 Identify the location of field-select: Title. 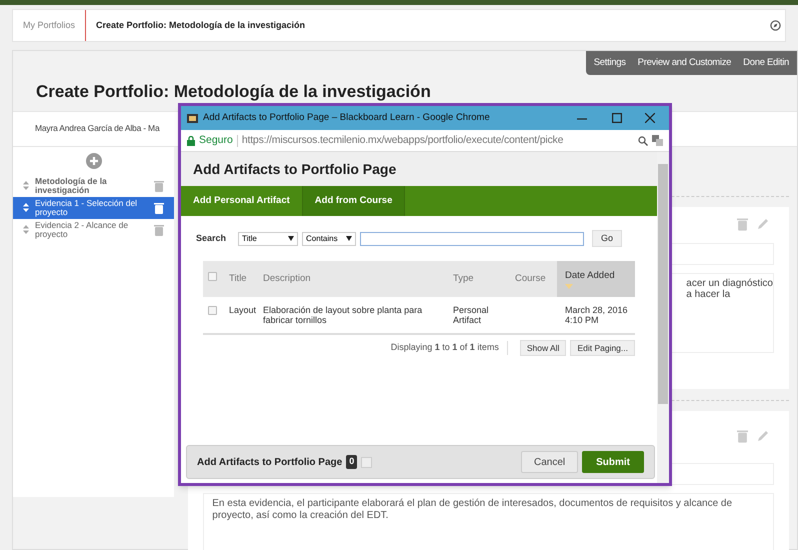
(268, 239).